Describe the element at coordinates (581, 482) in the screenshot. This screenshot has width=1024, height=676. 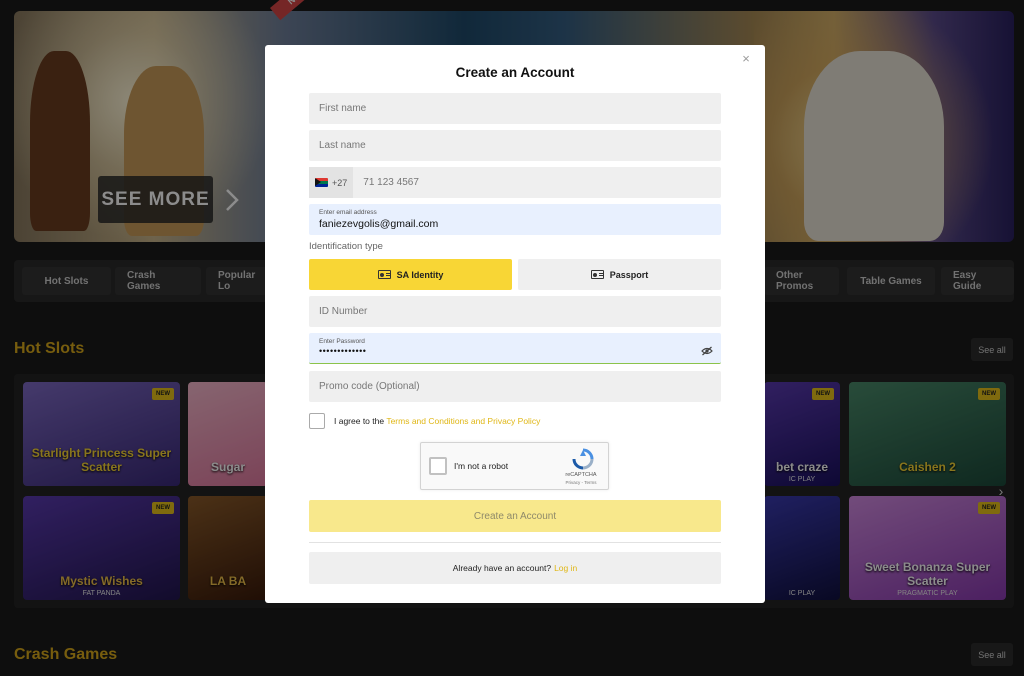
I see `recaptcha-terms: Privacy - Terms` at that location.